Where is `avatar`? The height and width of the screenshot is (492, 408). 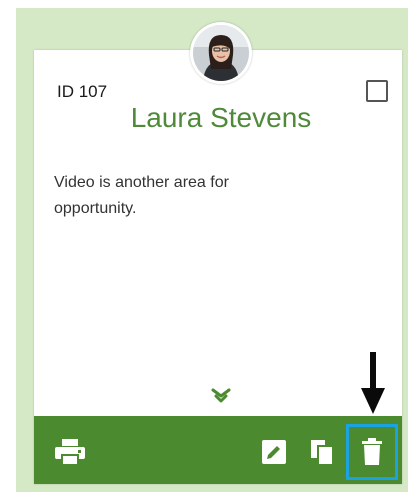
avatar is located at coordinates (221, 53).